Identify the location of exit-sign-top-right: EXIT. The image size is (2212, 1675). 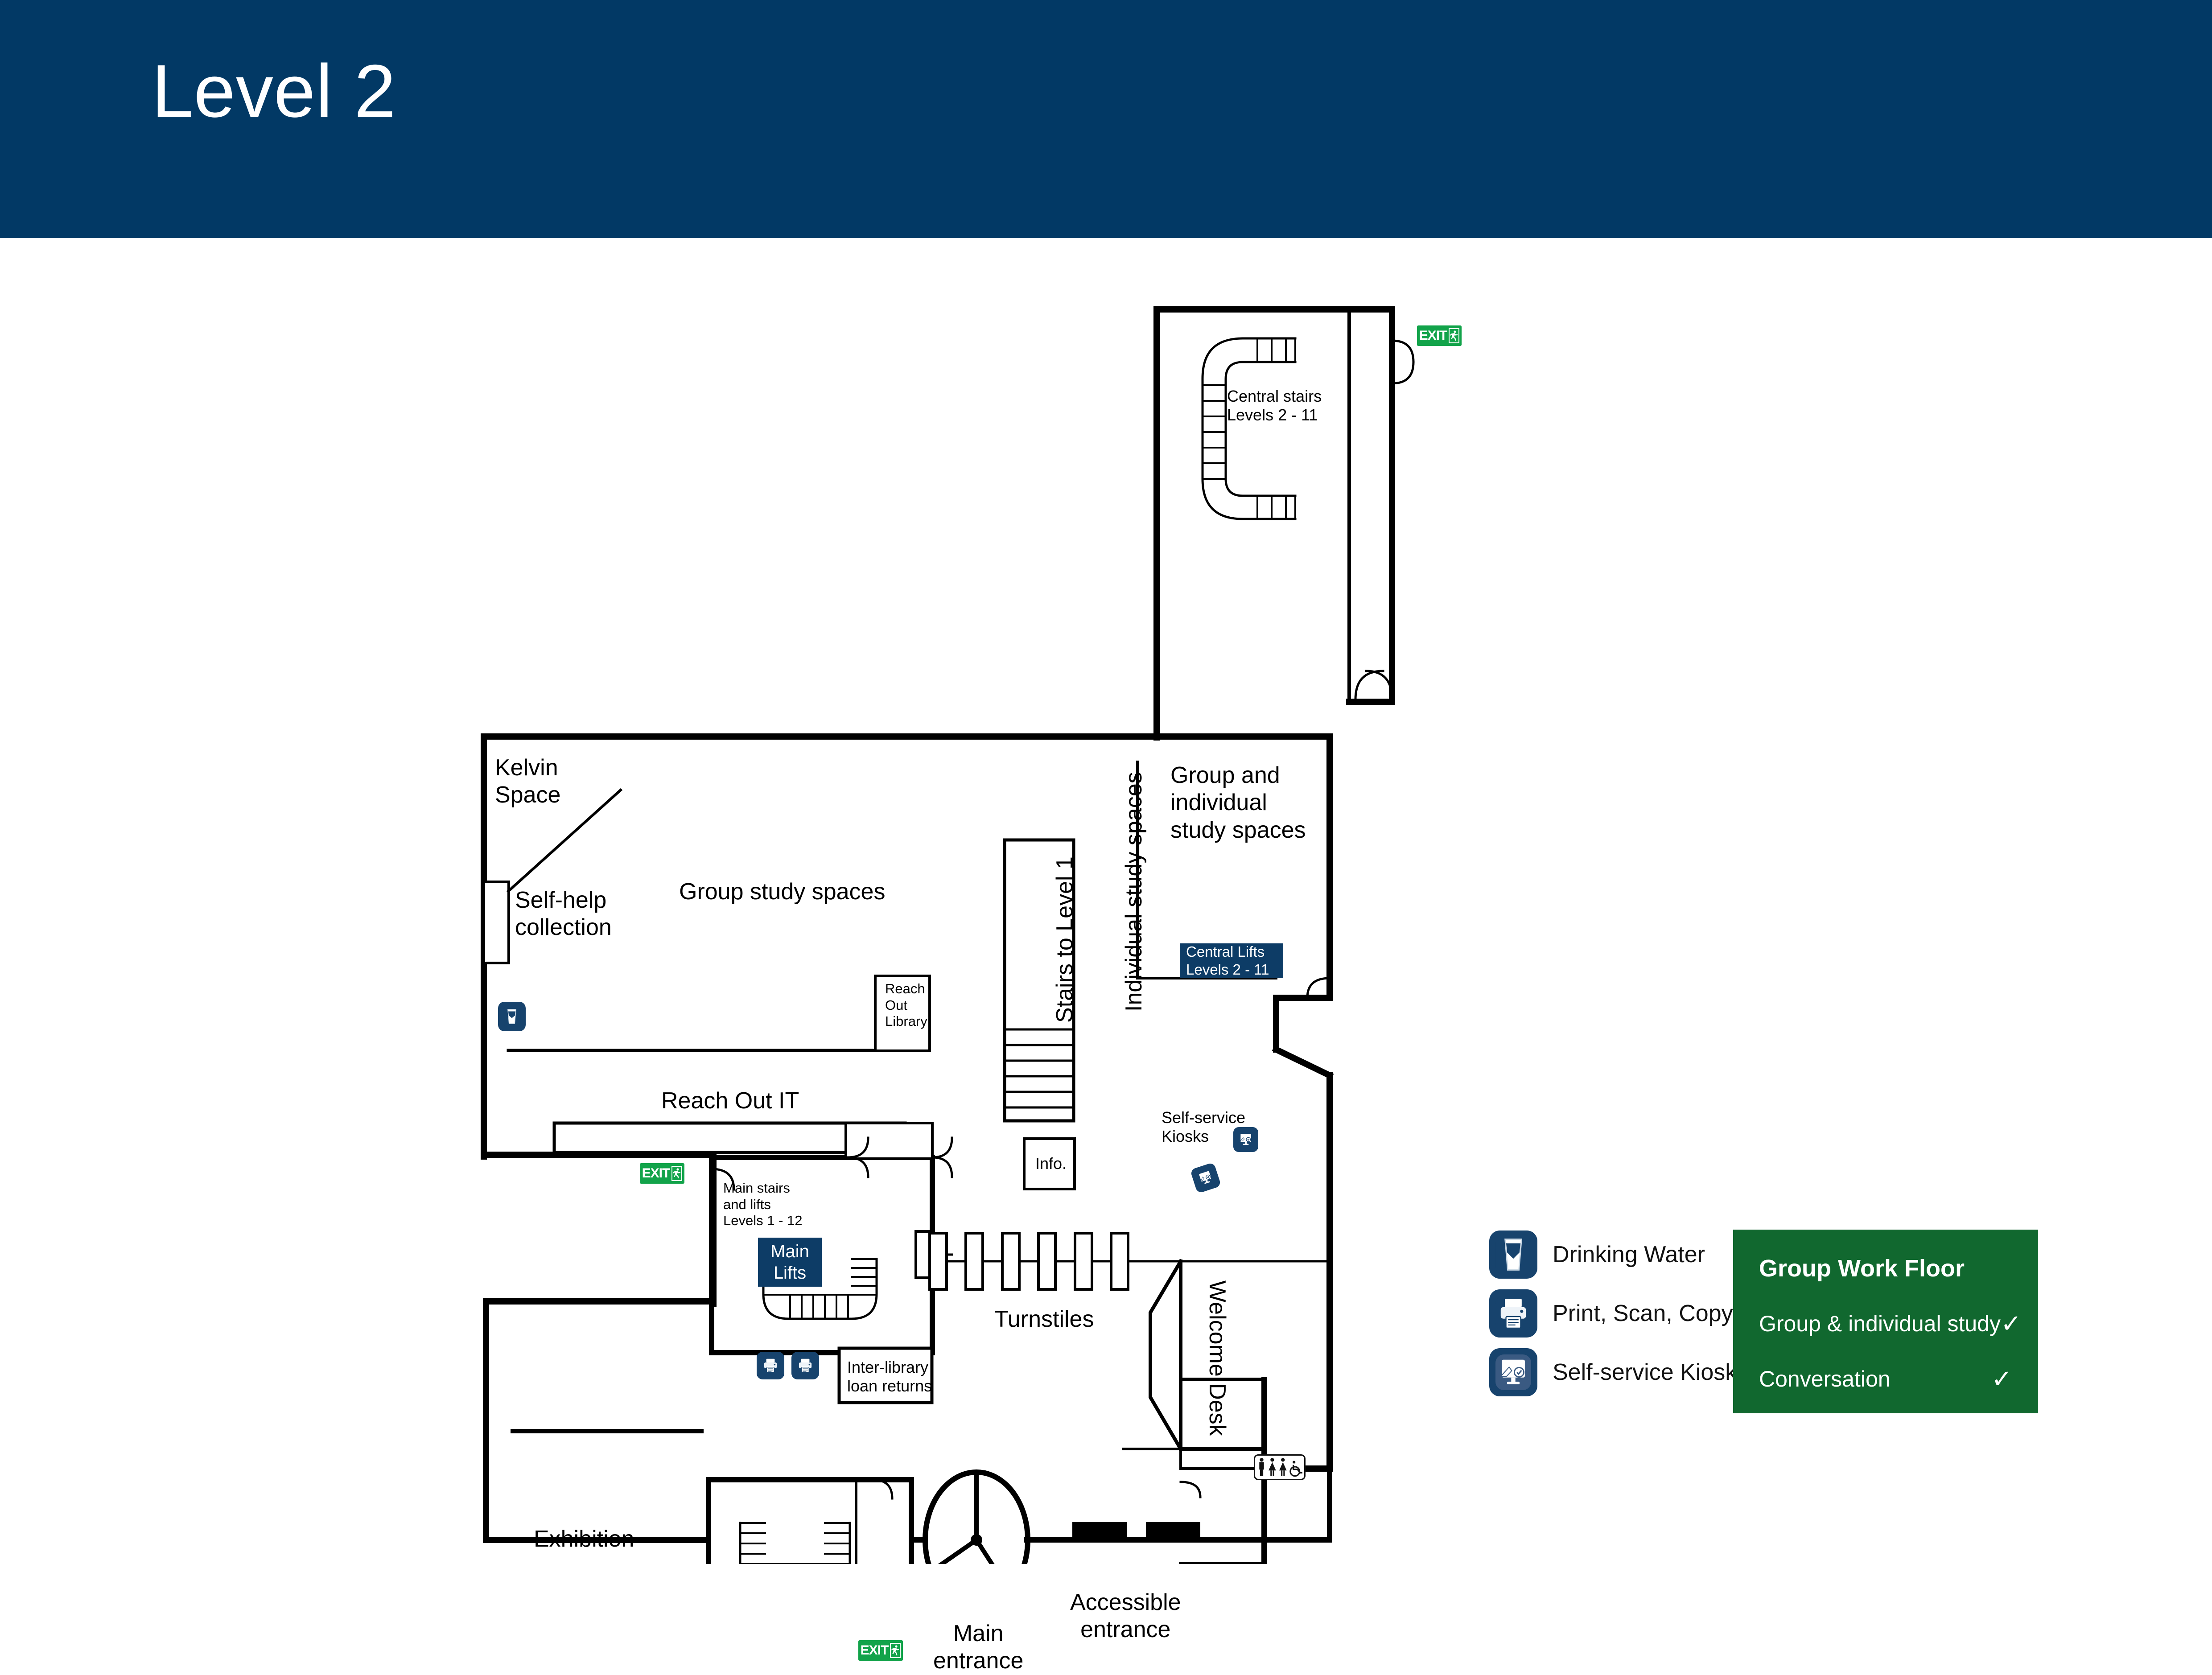
(1439, 335).